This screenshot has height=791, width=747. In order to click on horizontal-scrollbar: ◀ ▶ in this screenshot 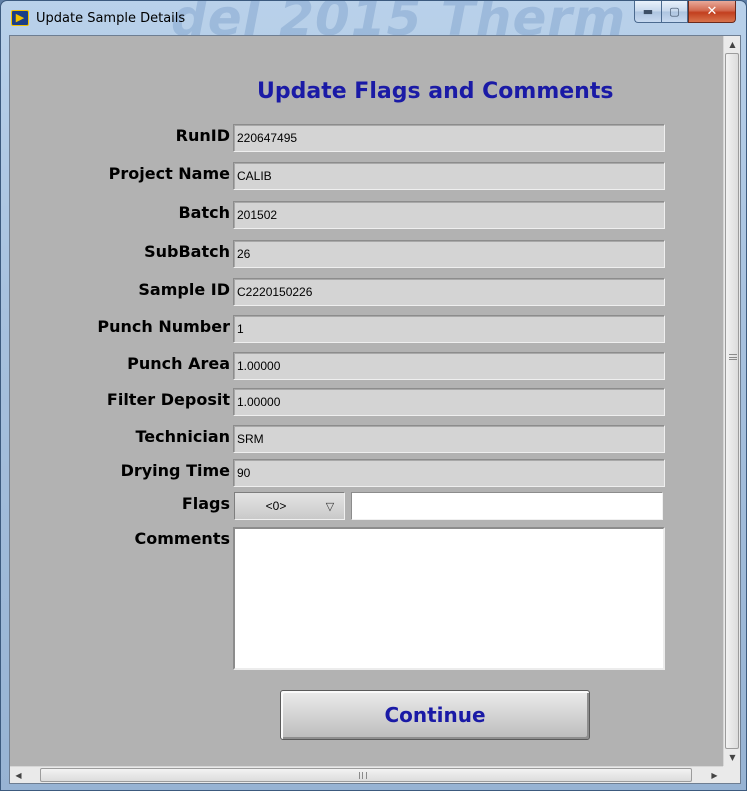, I will do `click(366, 774)`.